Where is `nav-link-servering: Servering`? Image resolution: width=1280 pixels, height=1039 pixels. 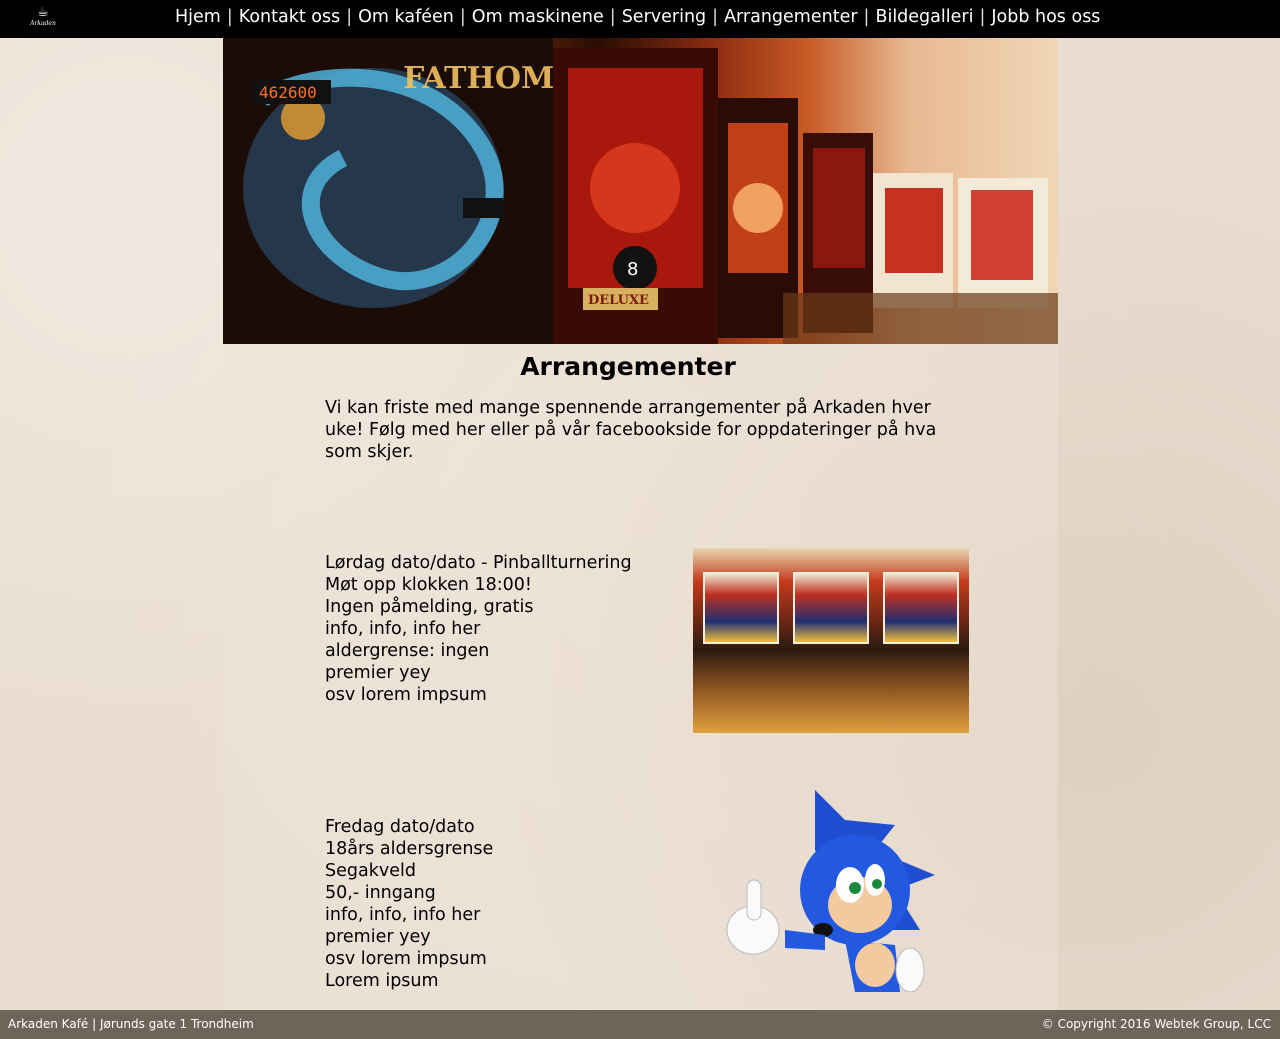 nav-link-servering: Servering is located at coordinates (664, 17).